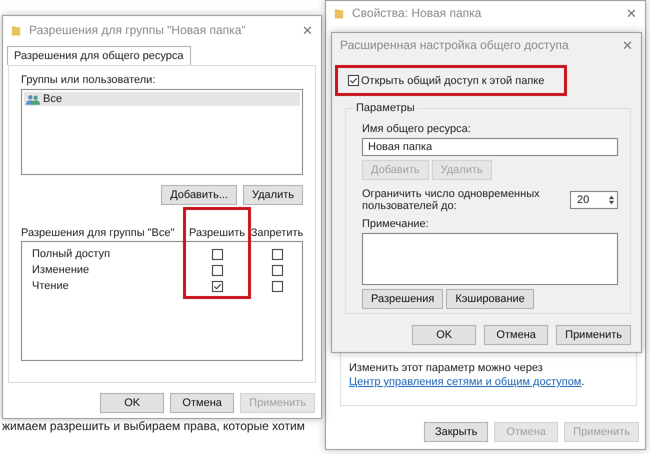 Image resolution: width=650 pixels, height=454 pixels. What do you see at coordinates (451, 200) in the screenshot?
I see `limit-label: Ограничить число одновременных пользователей до:` at bounding box center [451, 200].